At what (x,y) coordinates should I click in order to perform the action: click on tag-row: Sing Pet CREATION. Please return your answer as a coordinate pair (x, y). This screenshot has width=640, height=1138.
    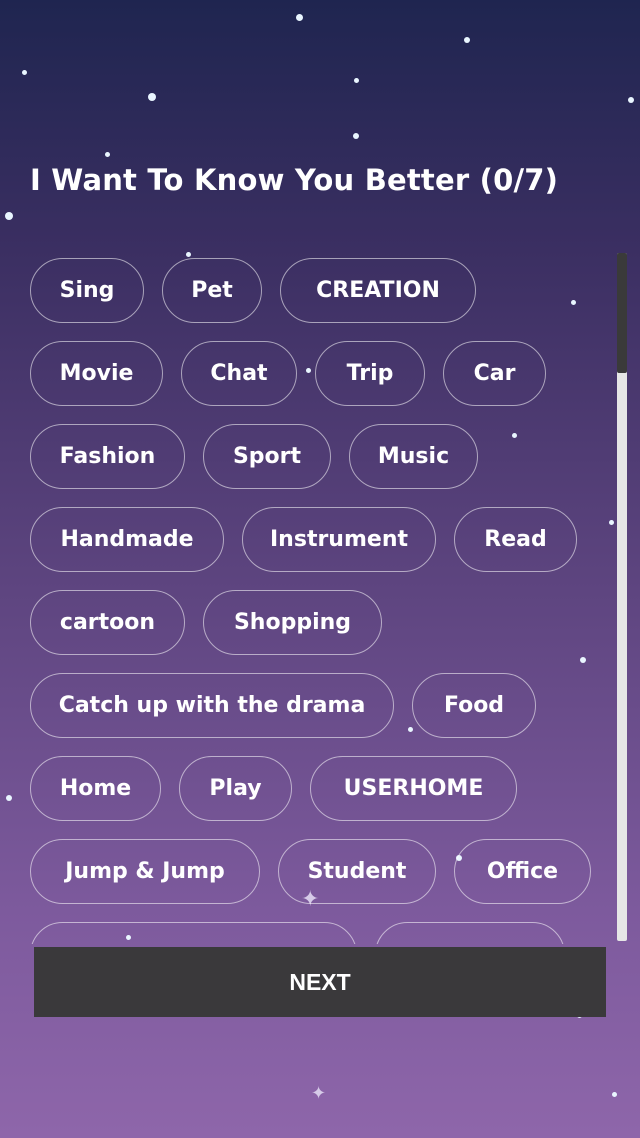
    Looking at the image, I should click on (320, 290).